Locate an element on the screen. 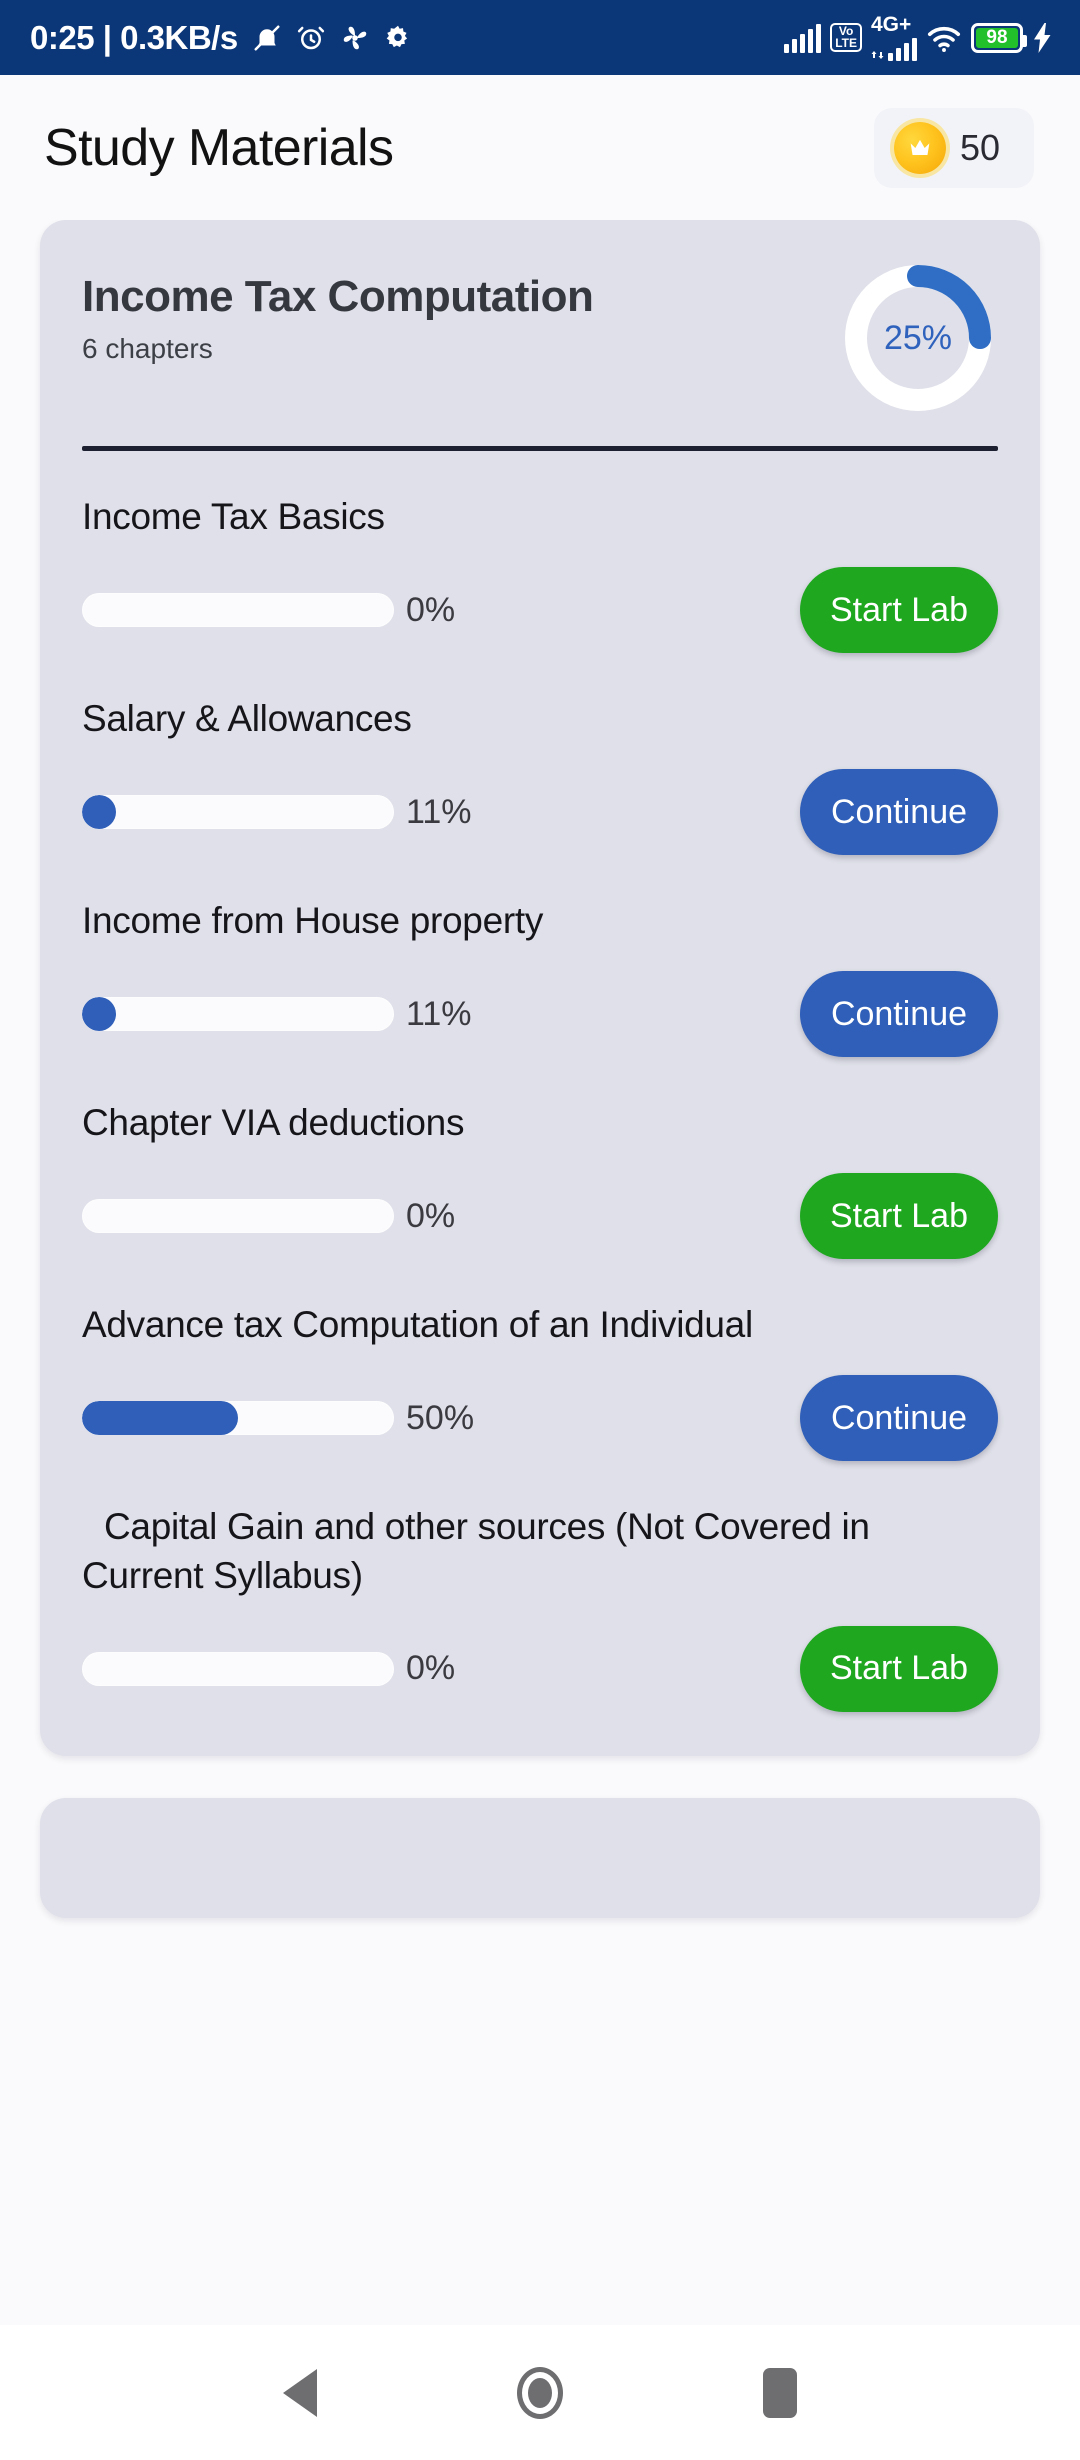 The height and width of the screenshot is (2460, 1080). system-navigation-bar is located at coordinates (540, 2392).